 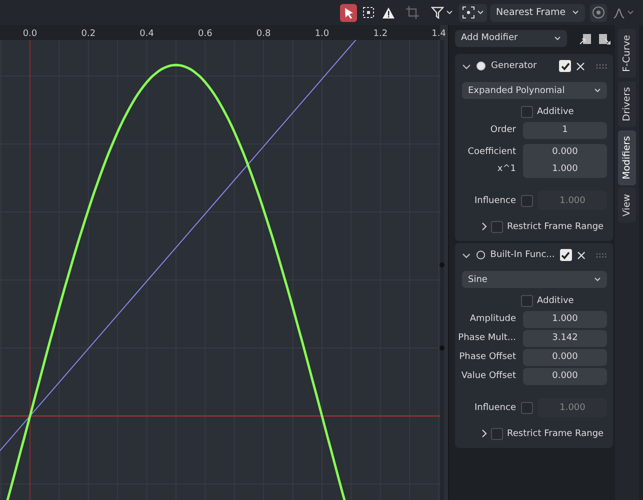 I want to click on field-label: Phase Offset, so click(x=487, y=357).